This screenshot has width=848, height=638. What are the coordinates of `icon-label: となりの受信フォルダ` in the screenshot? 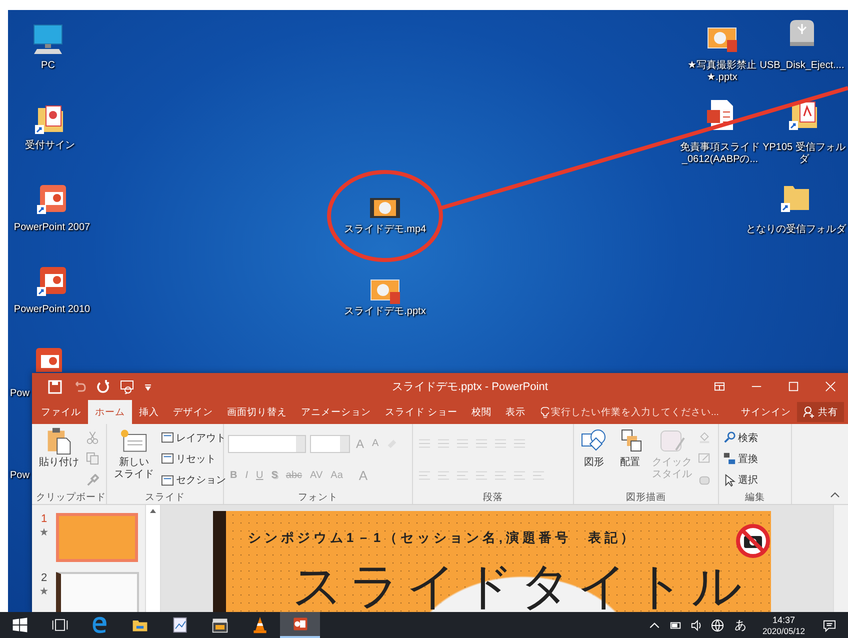 It's located at (796, 230).